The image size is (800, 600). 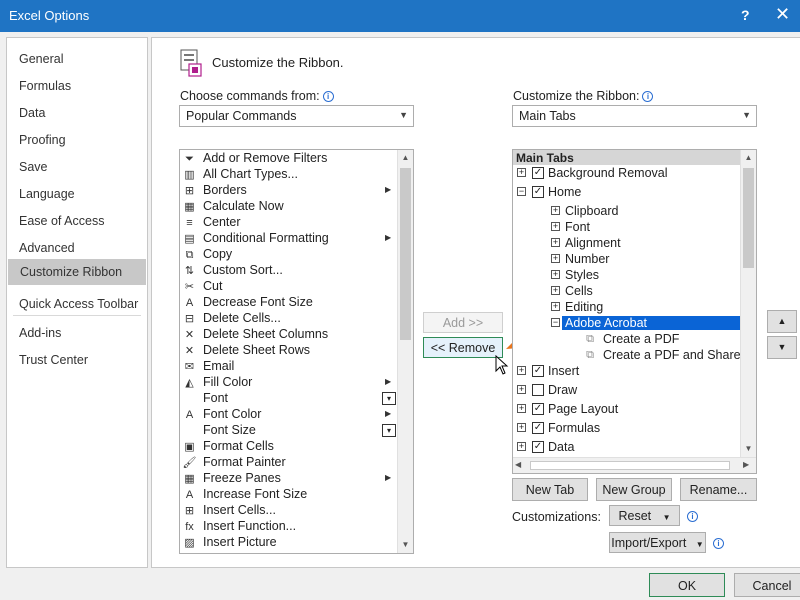 I want to click on command-item: A Increase Font Size, so click(x=295, y=495).